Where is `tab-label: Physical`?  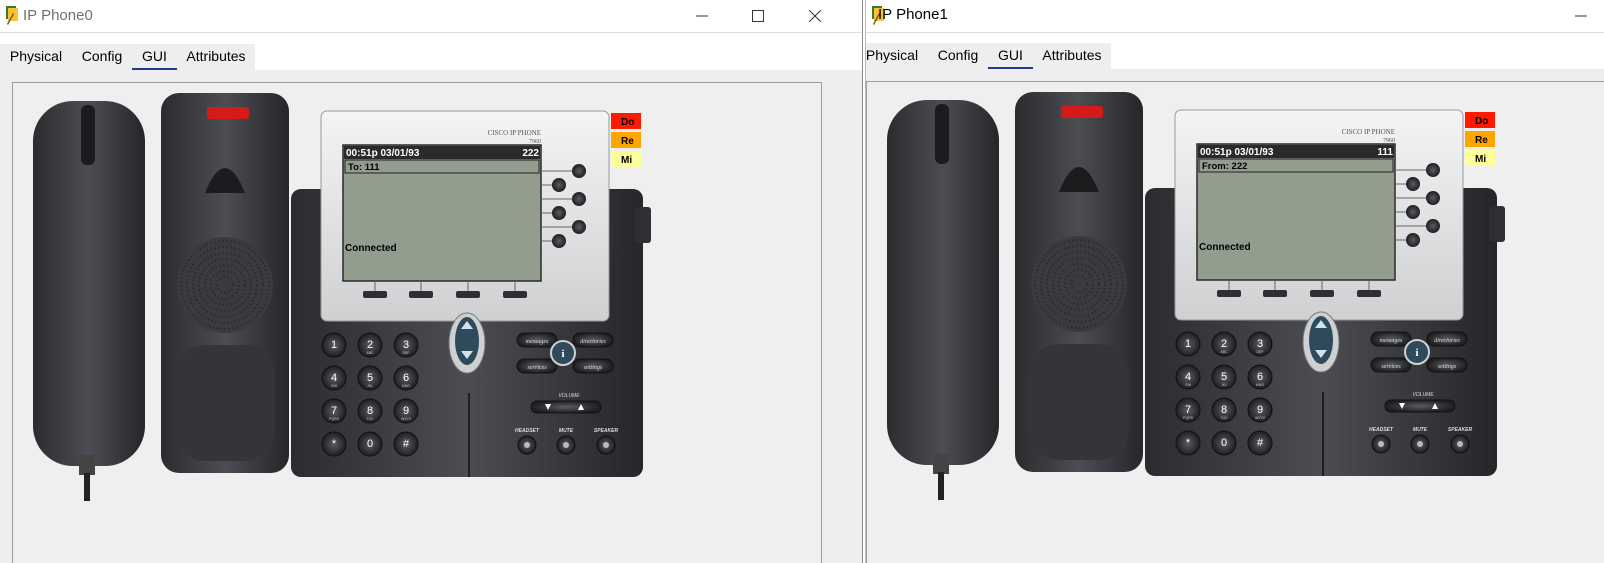 tab-label: Physical is located at coordinates (892, 55).